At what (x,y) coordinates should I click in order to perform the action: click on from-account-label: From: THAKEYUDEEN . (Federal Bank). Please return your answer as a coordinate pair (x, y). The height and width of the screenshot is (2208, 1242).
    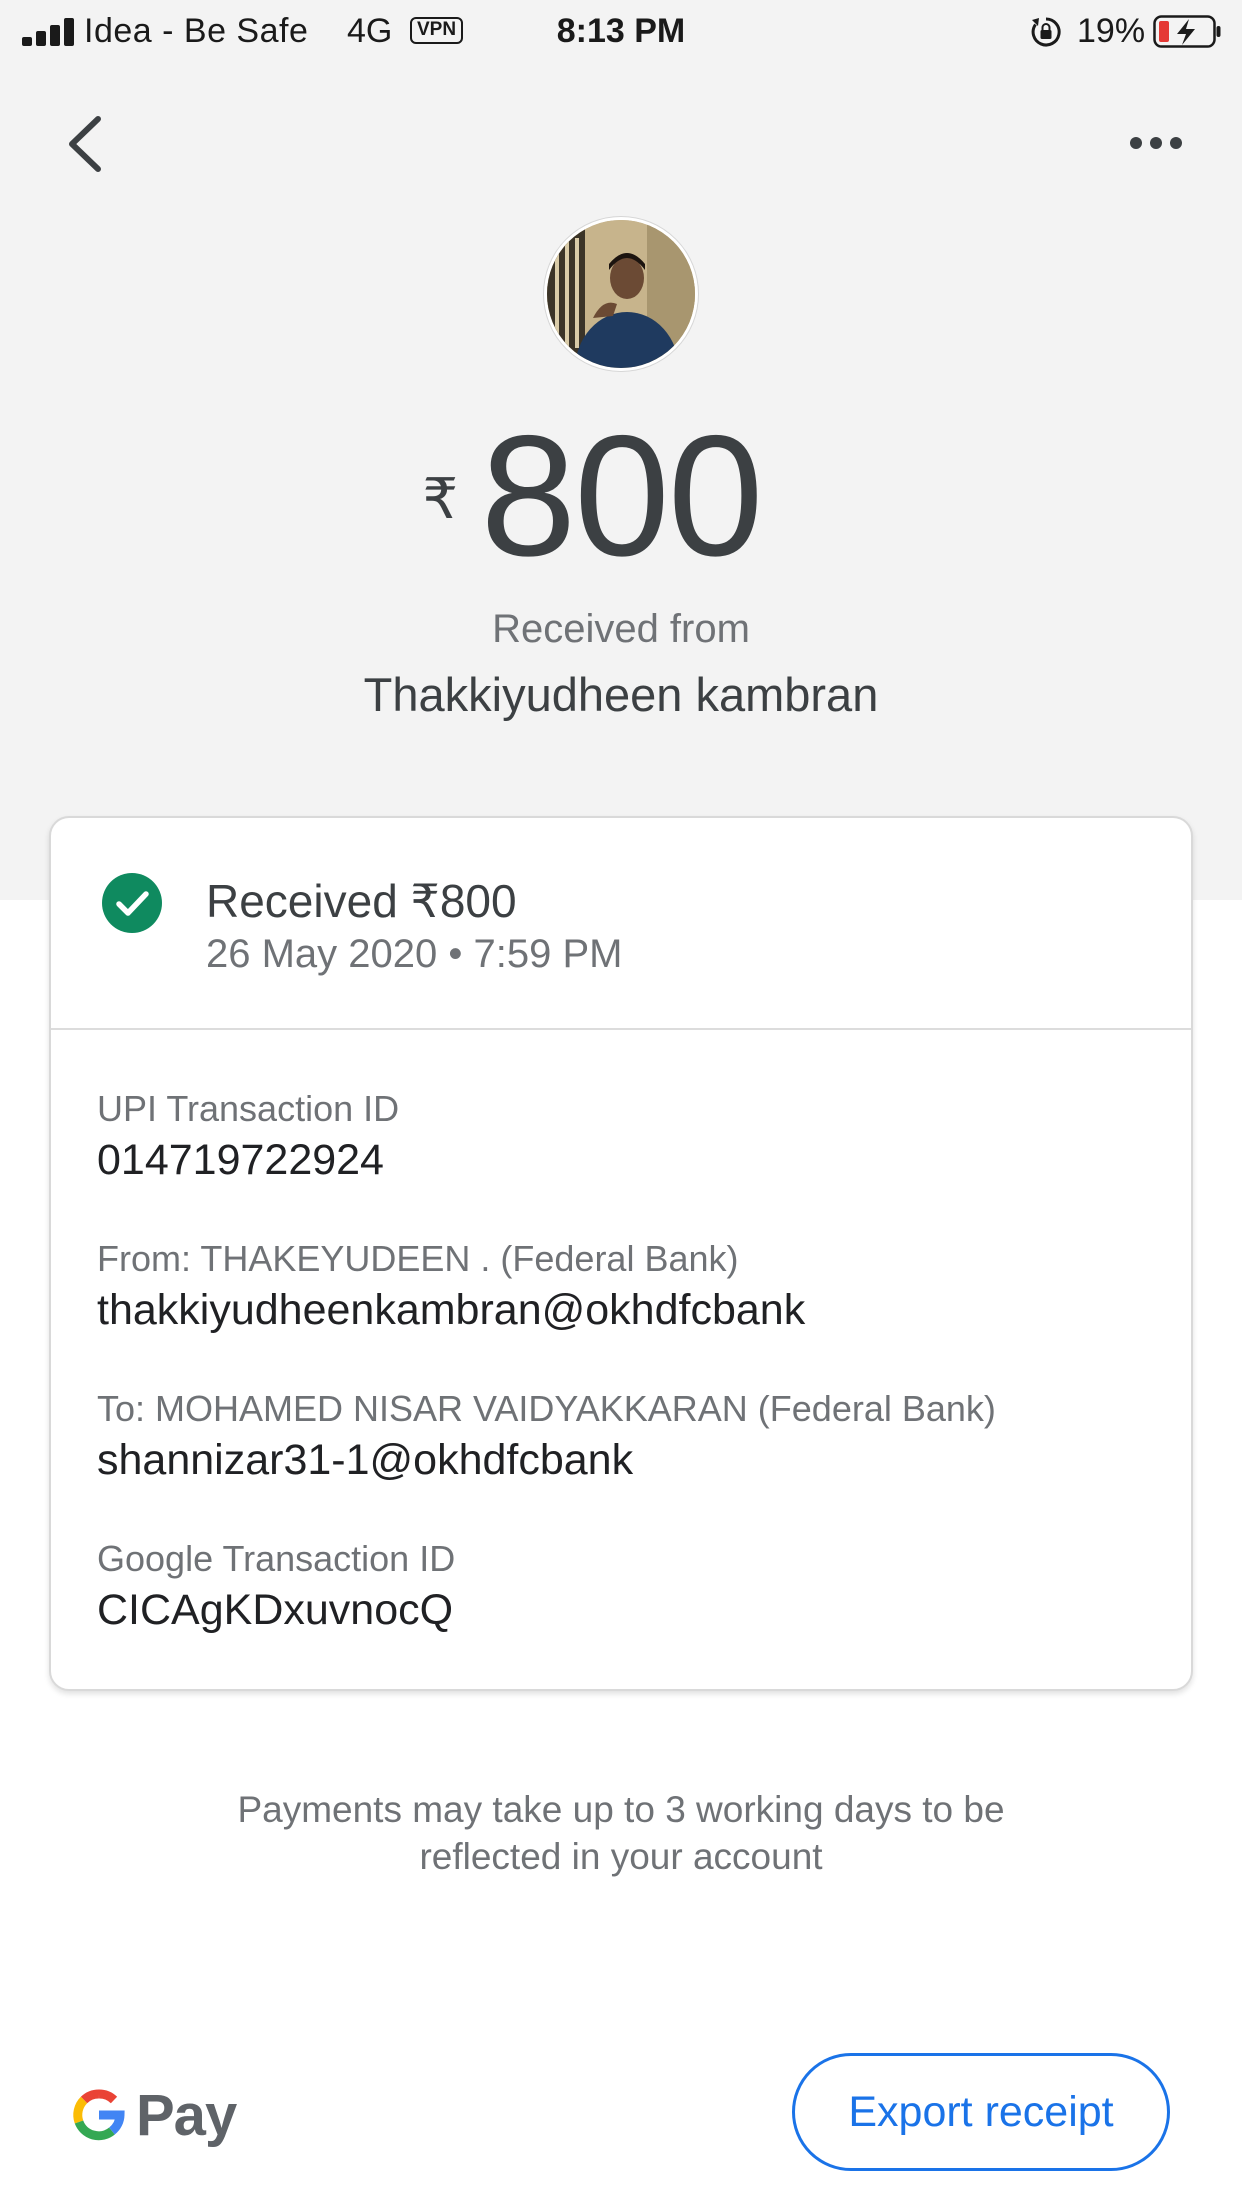
    Looking at the image, I should click on (418, 1258).